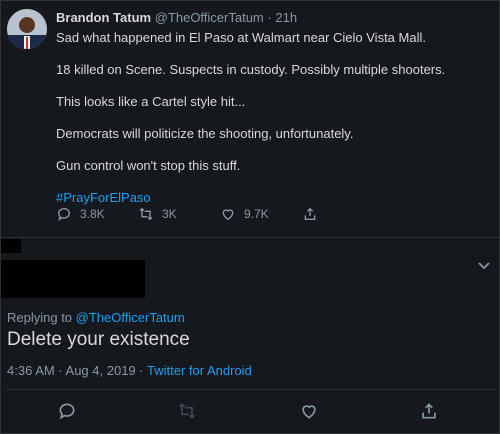  I want to click on retweet-count: 3K, so click(169, 214).